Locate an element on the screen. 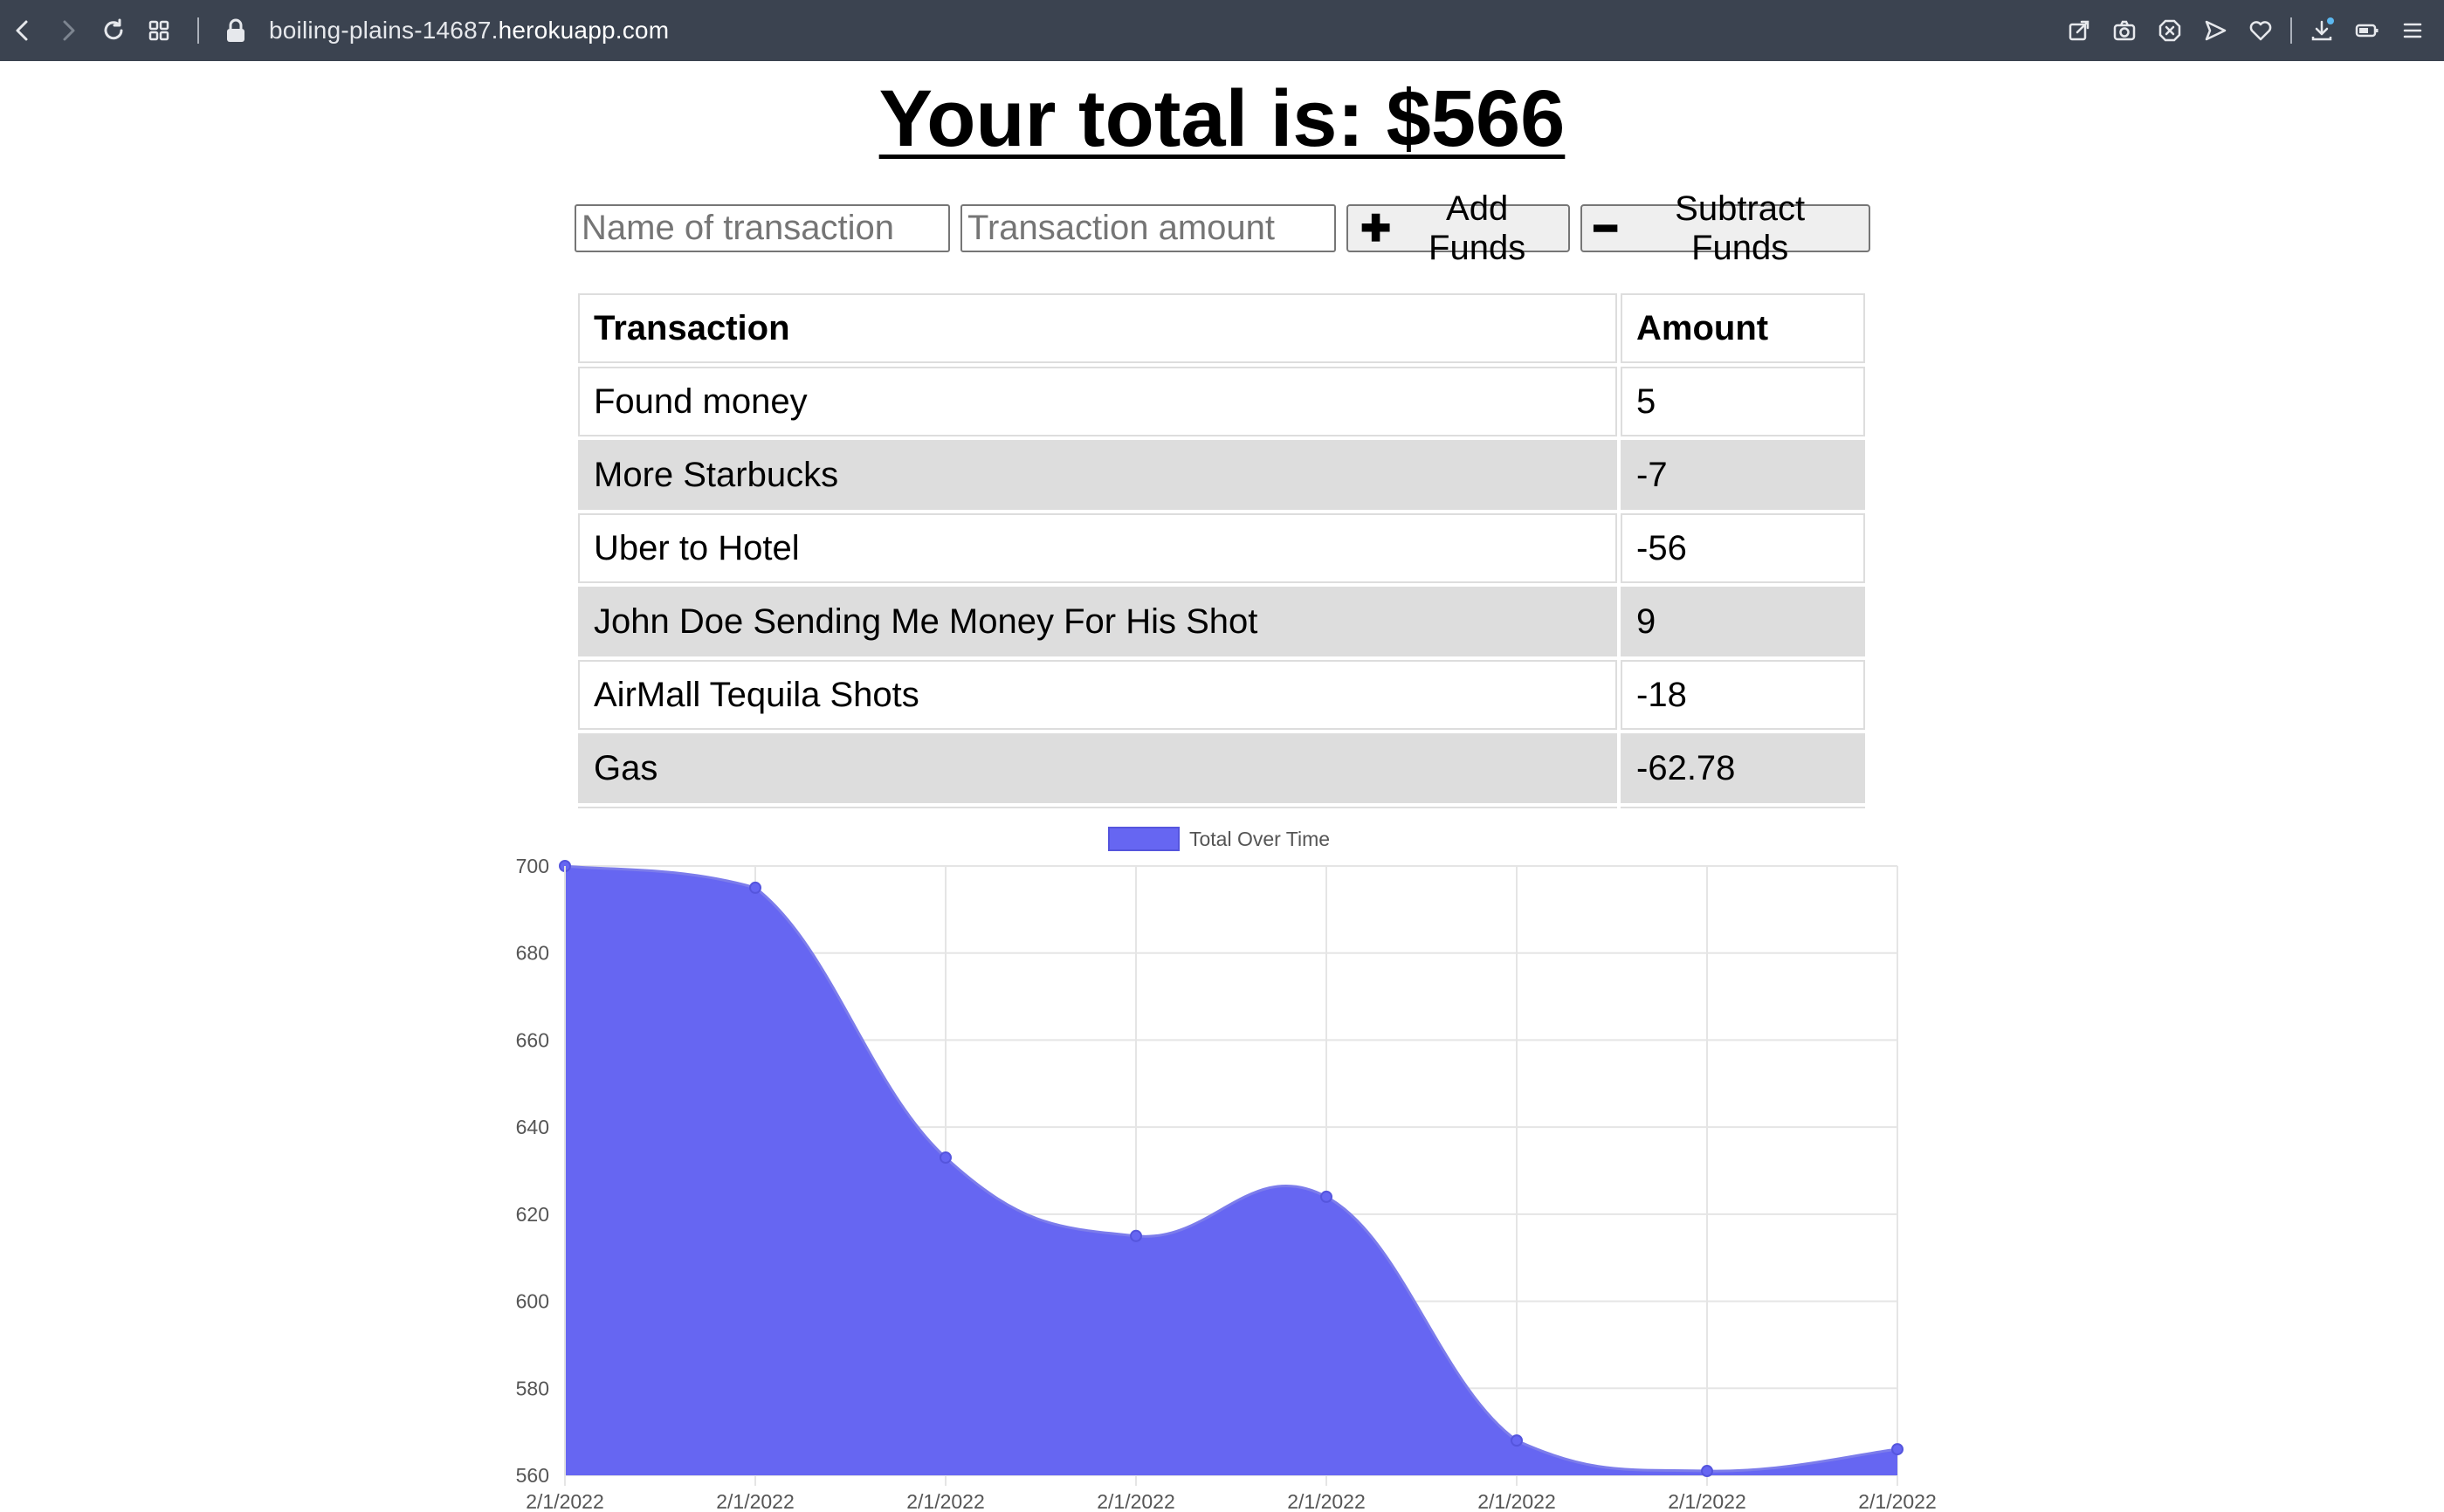 The width and height of the screenshot is (2444, 1512). lock-icon is located at coordinates (235, 31).